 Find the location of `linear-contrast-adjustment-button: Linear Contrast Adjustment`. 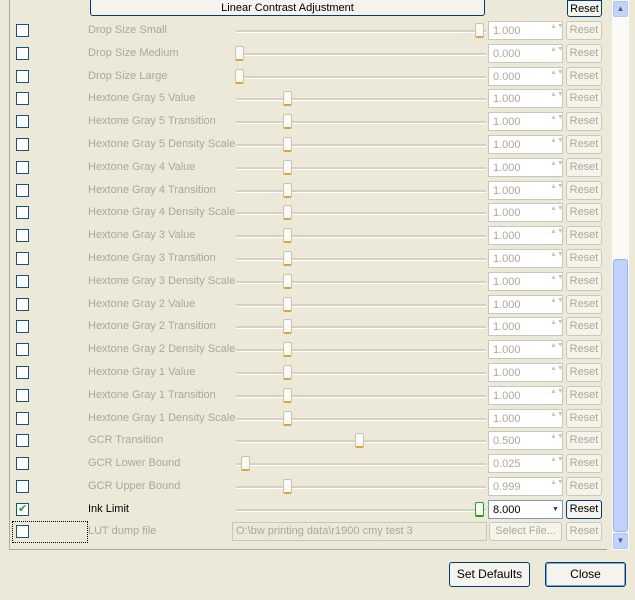

linear-contrast-adjustment-button: Linear Contrast Adjustment is located at coordinates (287, 8).